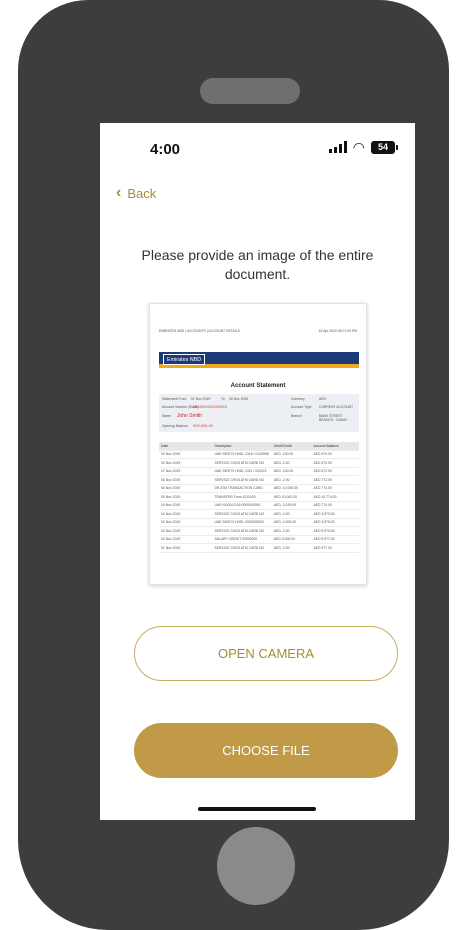  I want to click on table-header: Account Balance, so click(326, 445).